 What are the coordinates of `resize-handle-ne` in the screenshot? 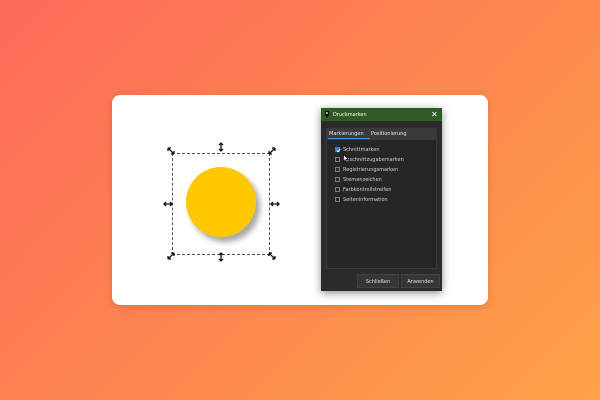 It's located at (272, 151).